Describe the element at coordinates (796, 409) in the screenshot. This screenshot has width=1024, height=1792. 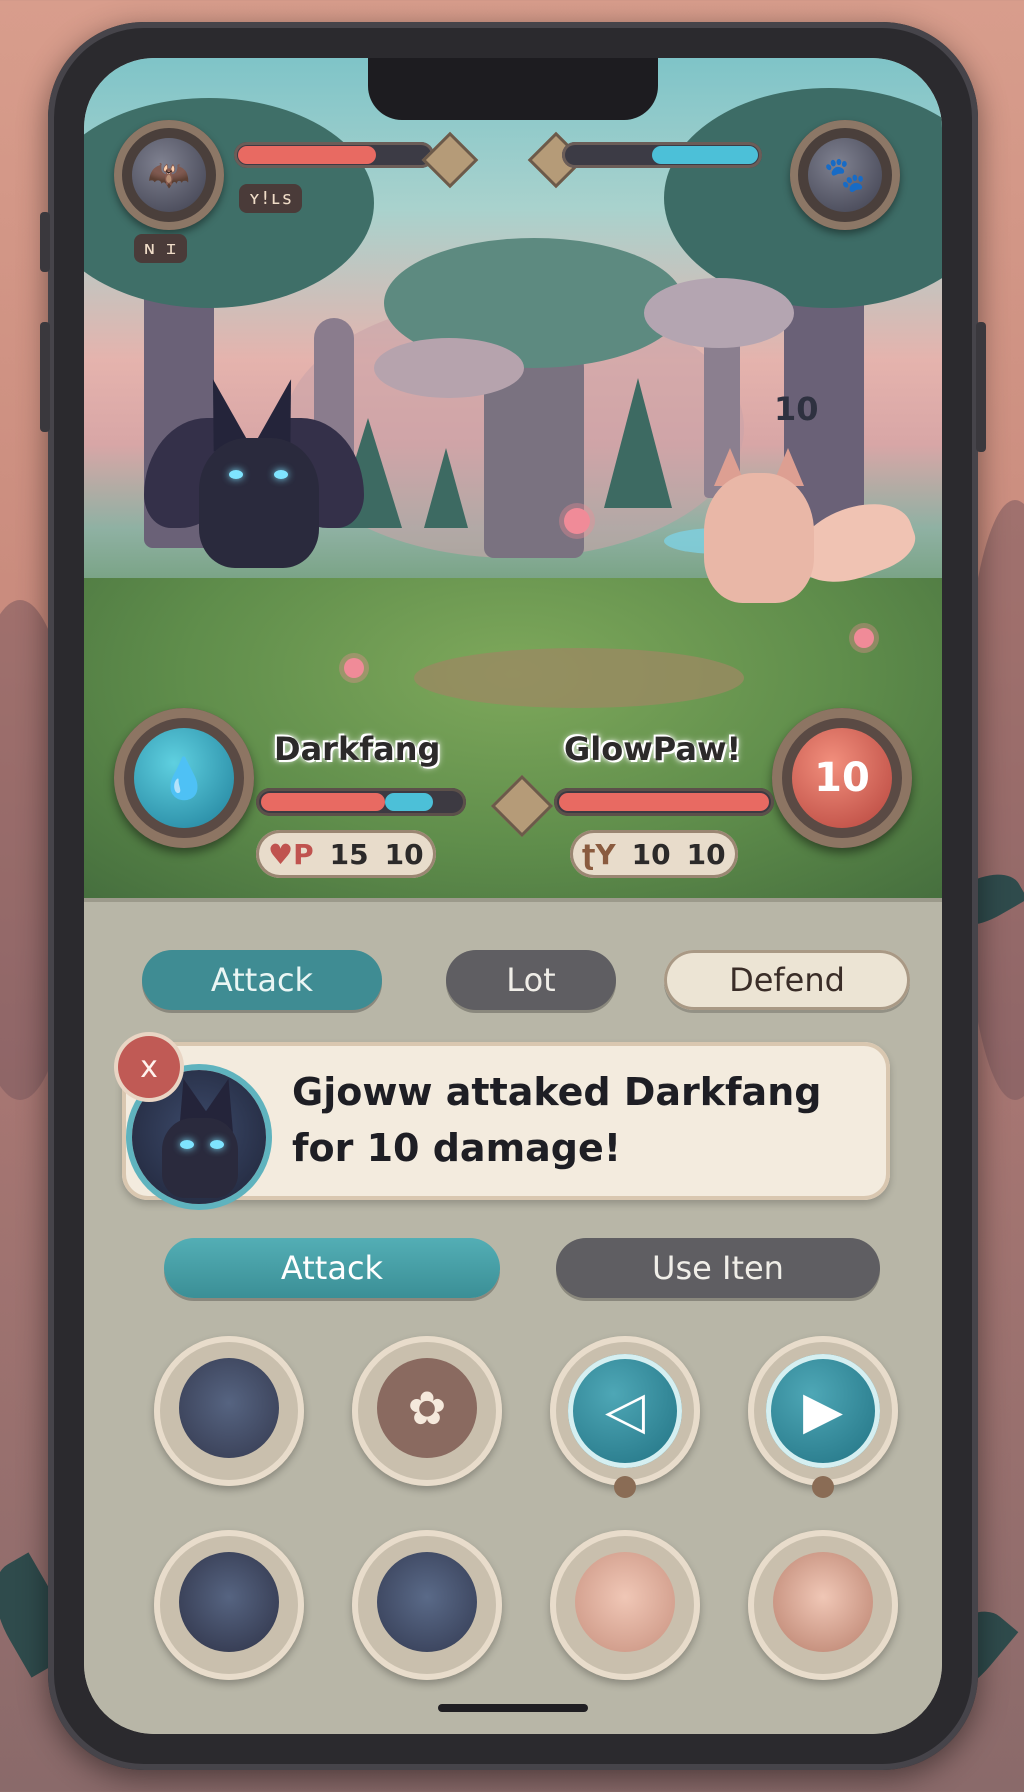
I see `damage-popup: 10` at that location.